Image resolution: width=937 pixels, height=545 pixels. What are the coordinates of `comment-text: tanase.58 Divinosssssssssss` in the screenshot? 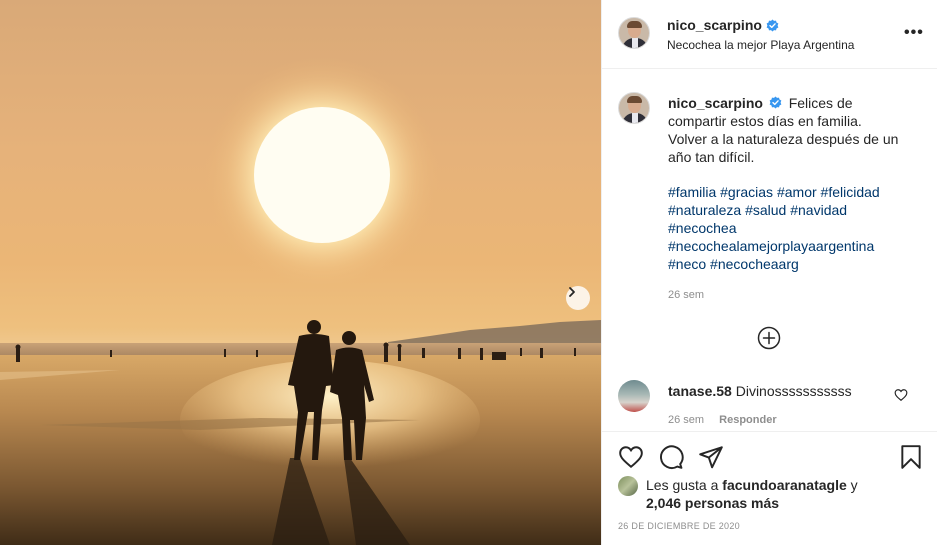 It's located at (760, 391).